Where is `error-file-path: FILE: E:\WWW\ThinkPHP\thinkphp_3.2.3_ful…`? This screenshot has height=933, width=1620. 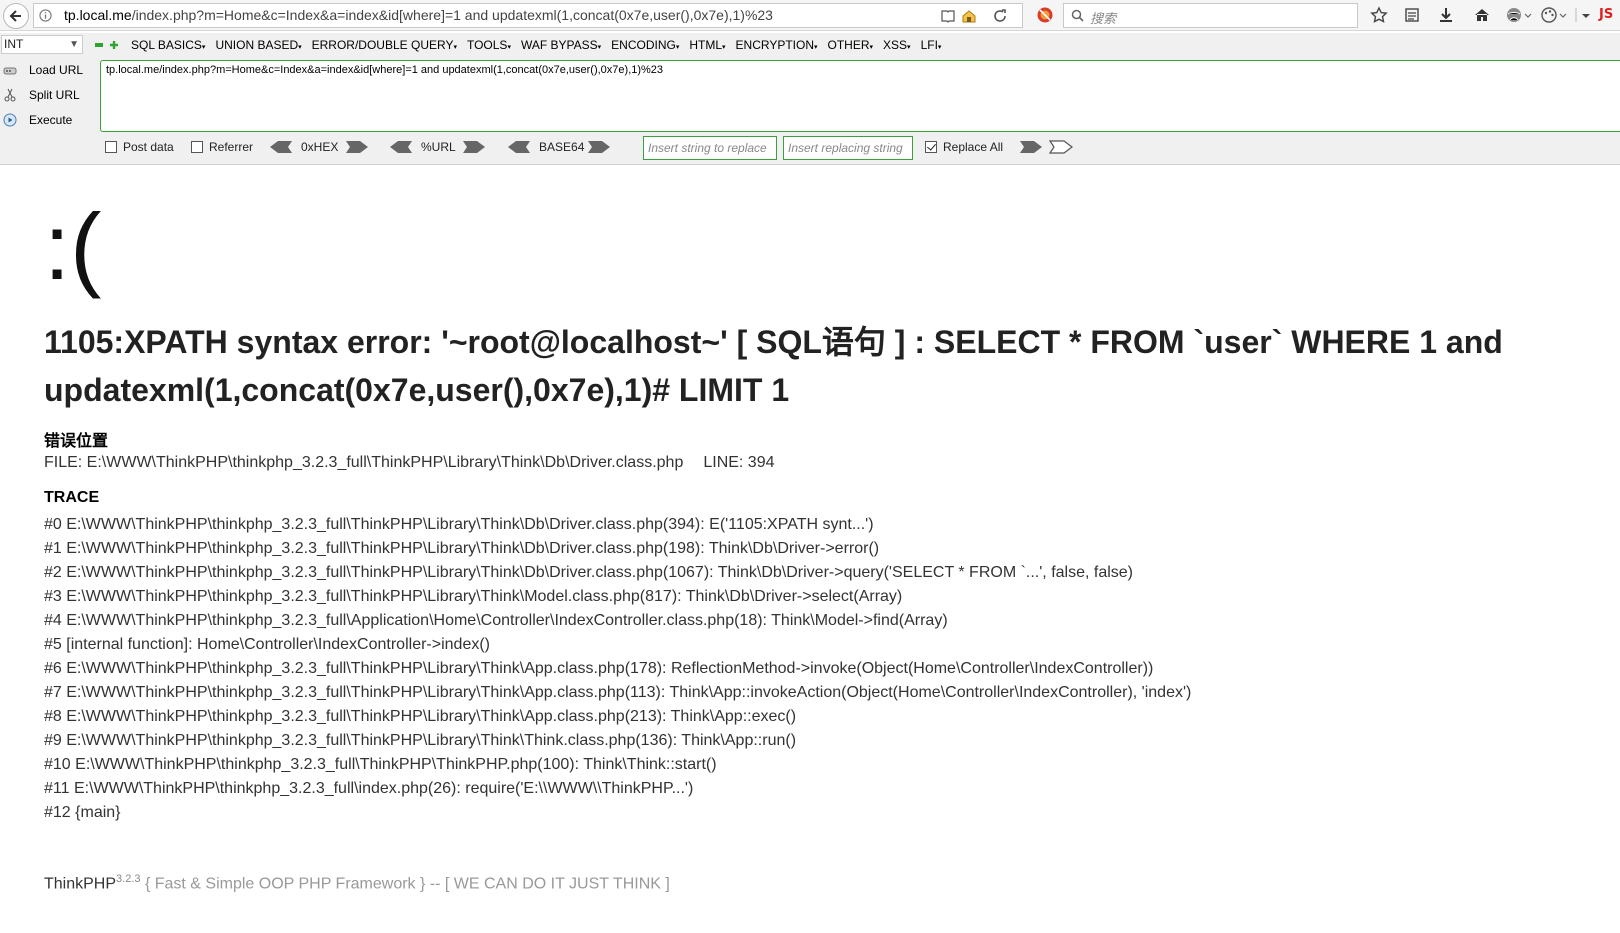 error-file-path: FILE: E:\WWW\ThinkPHP\thinkphp_3.2.3_ful… is located at coordinates (364, 462).